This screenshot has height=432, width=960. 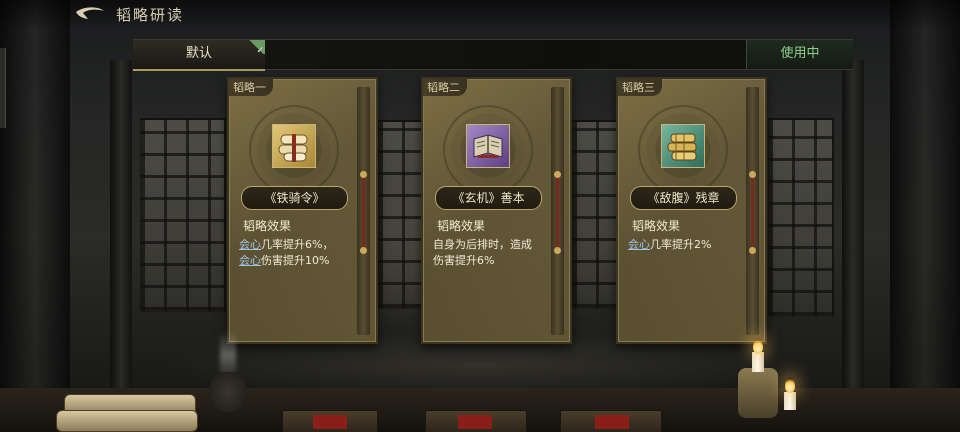 What do you see at coordinates (758, 393) in the screenshot?
I see `candle-holder` at bounding box center [758, 393].